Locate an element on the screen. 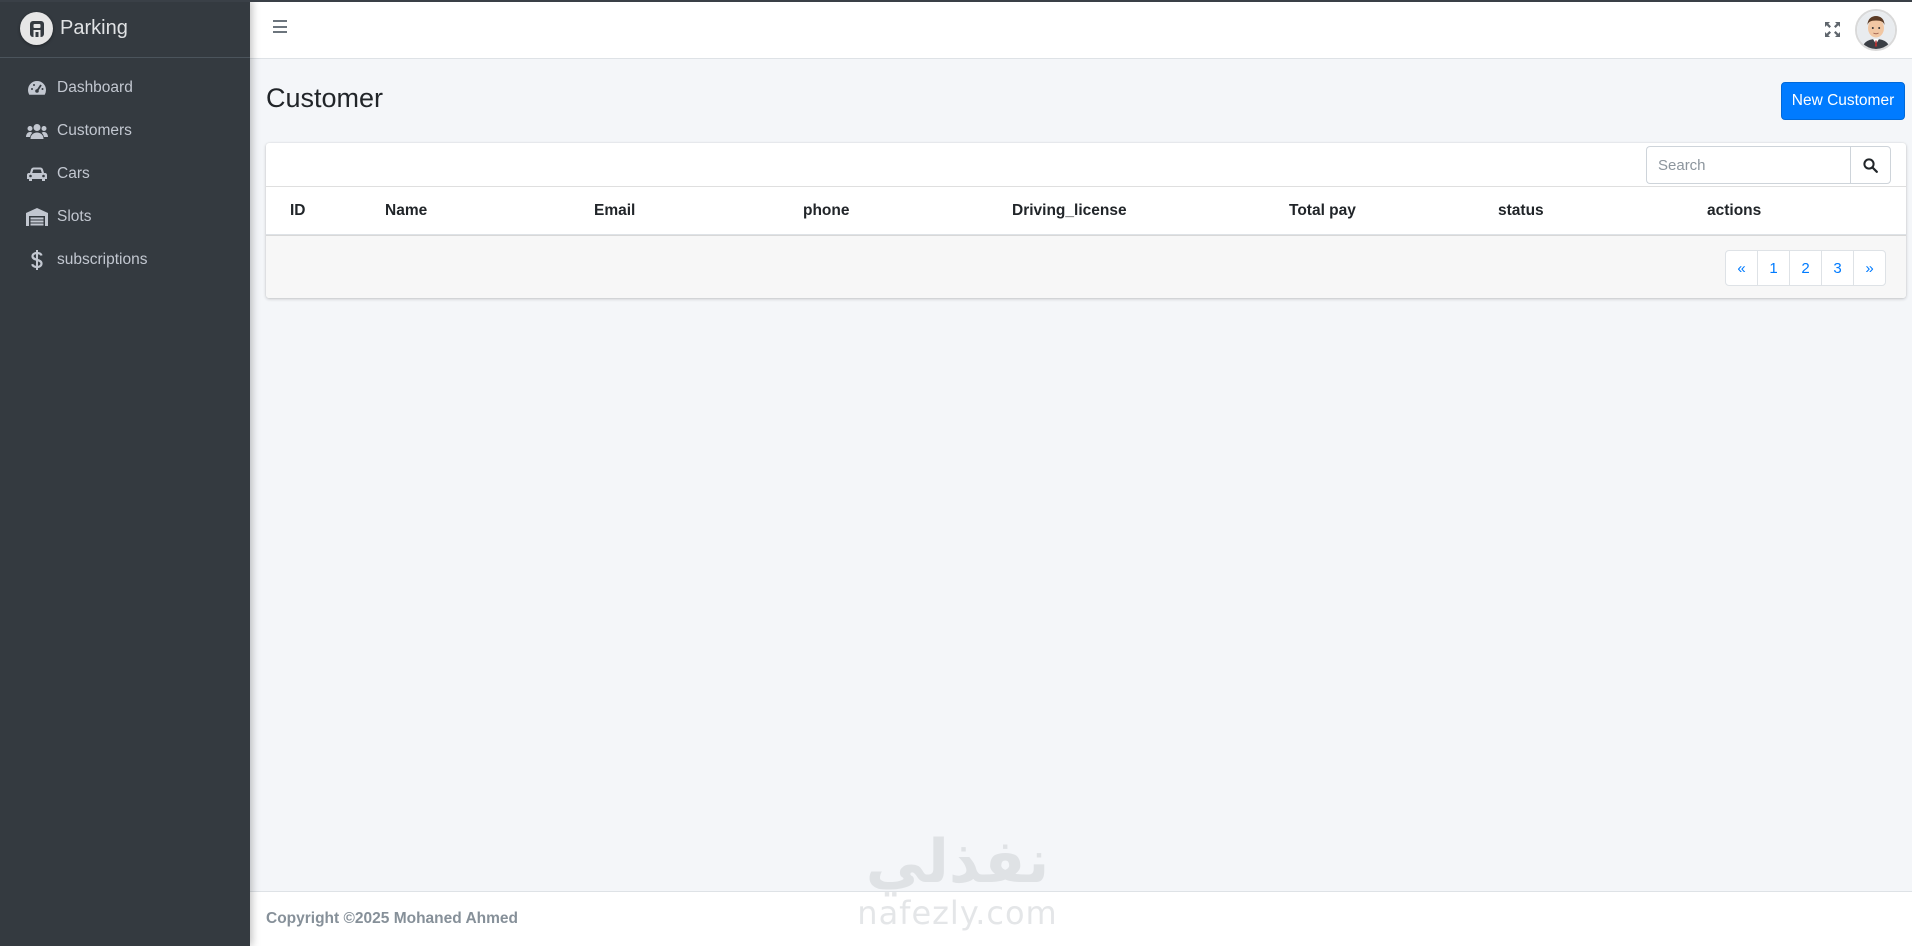 Image resolution: width=1912 pixels, height=946 pixels. brand-text: Parking is located at coordinates (94, 28).